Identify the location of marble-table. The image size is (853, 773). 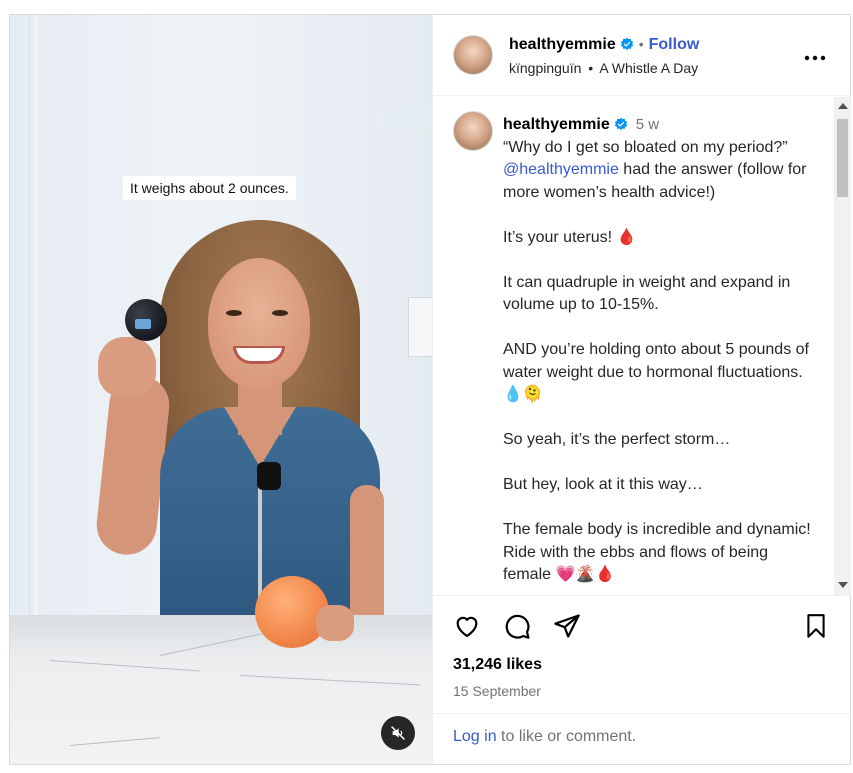
(221, 689).